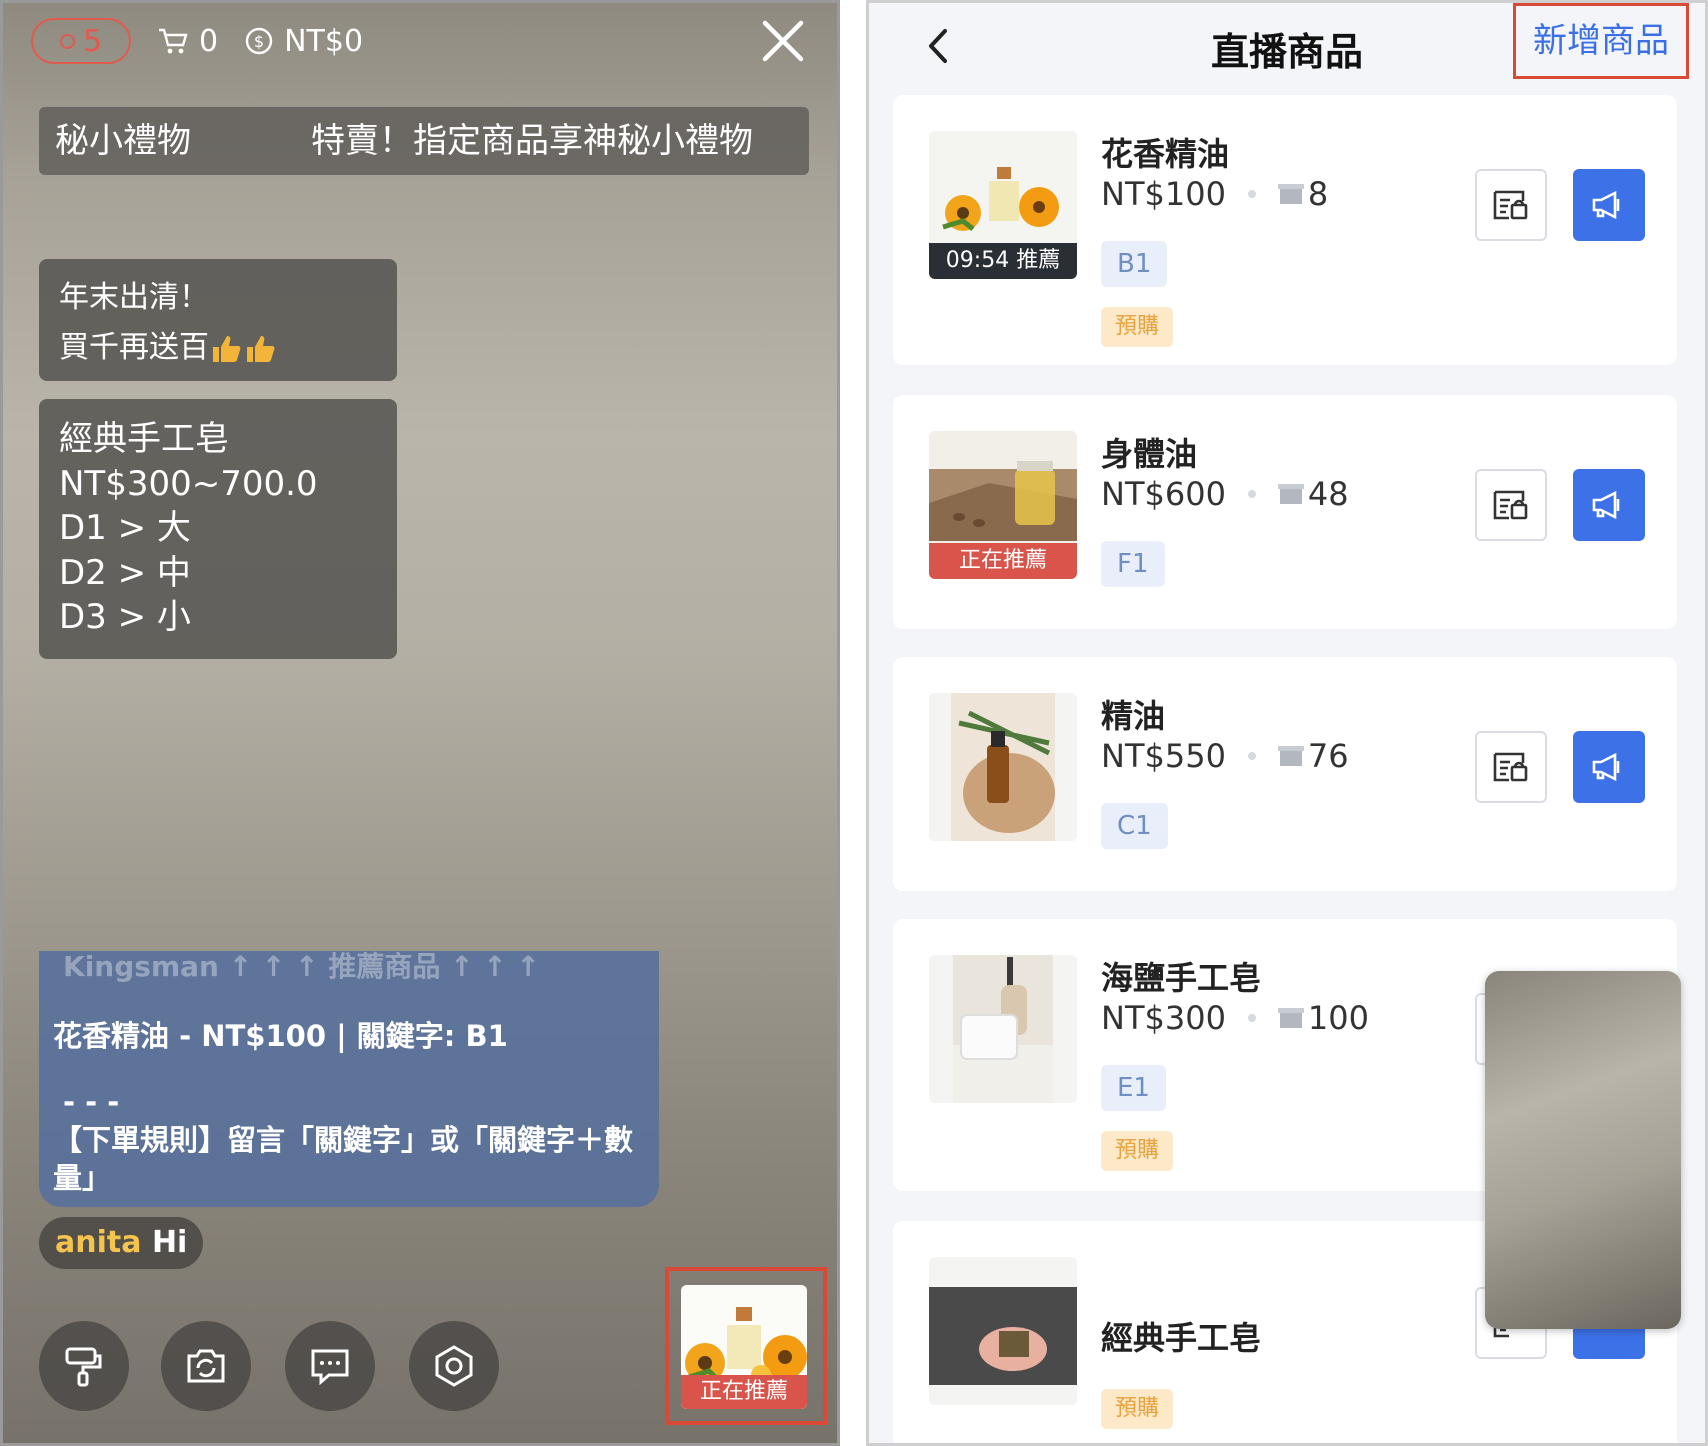 This screenshot has width=1708, height=1446. I want to click on product-card: 正在推薦 身體油 NT$600 48 F1, so click(1285, 512).